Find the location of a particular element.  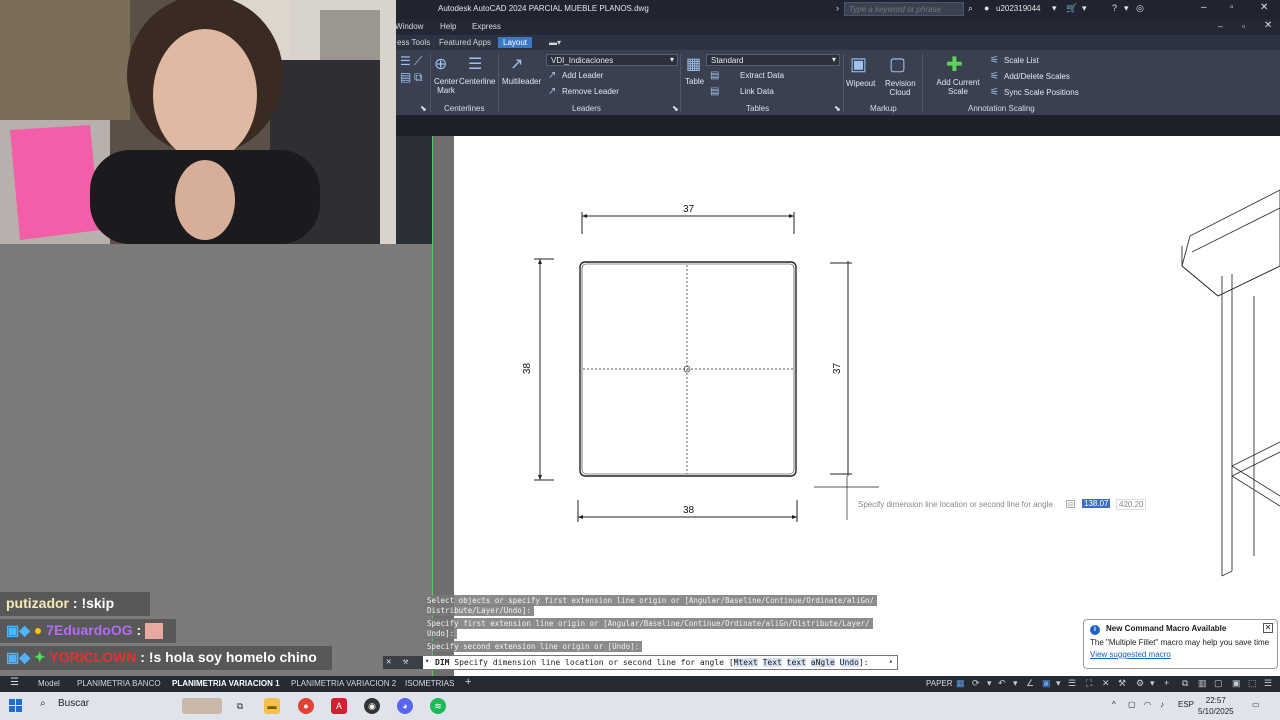

tab-model: Model is located at coordinates (49, 683).